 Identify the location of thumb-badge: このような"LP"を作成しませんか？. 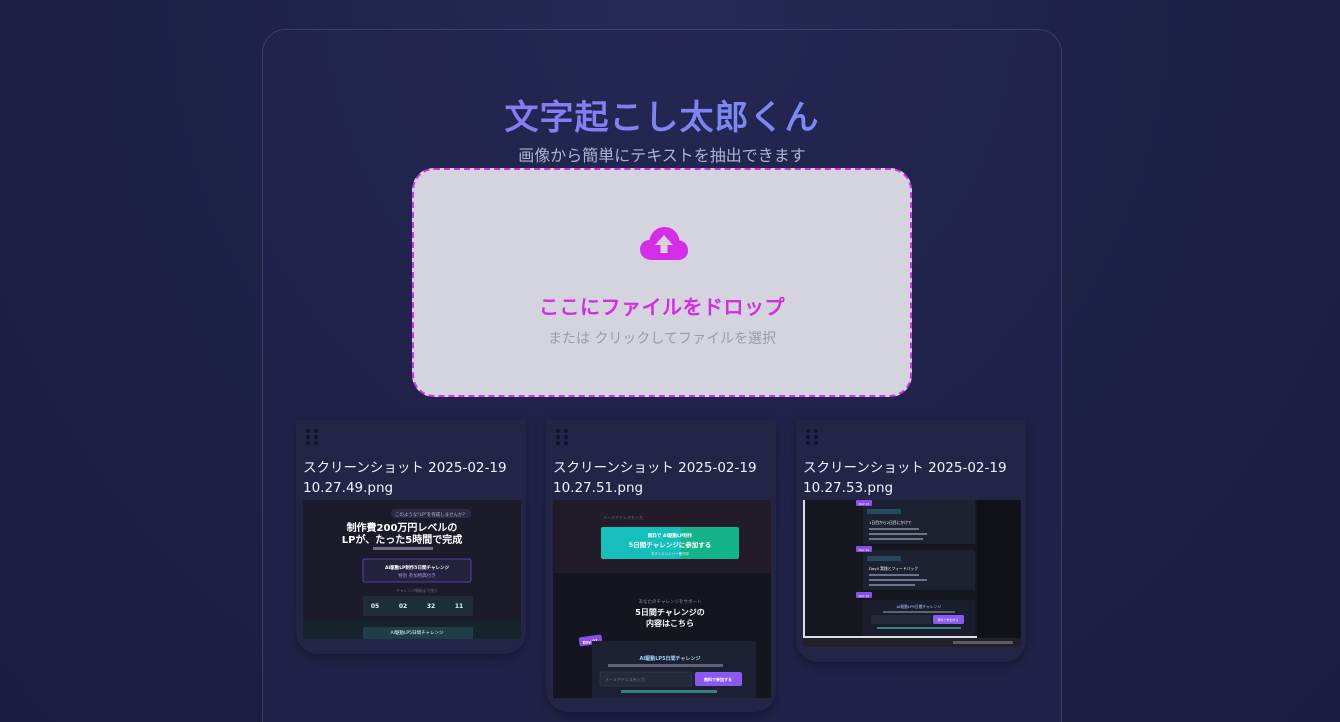
(431, 514).